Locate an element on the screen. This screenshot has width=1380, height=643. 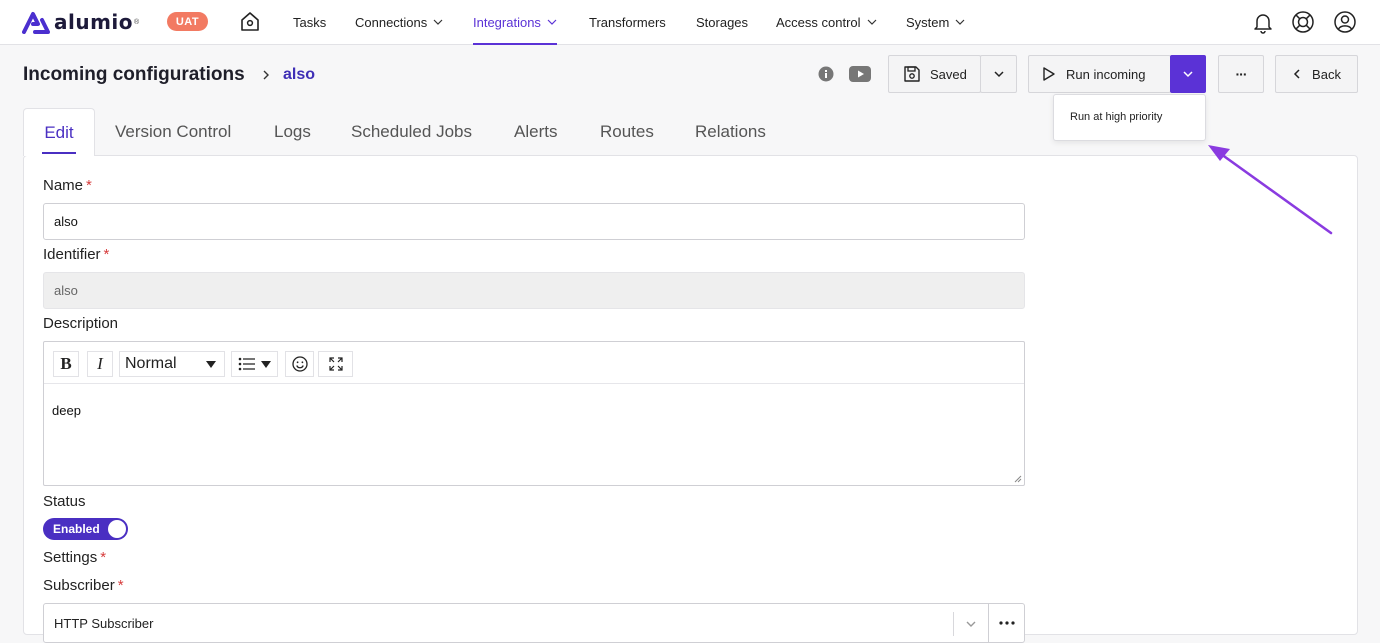
description-text: deep is located at coordinates (66, 410).